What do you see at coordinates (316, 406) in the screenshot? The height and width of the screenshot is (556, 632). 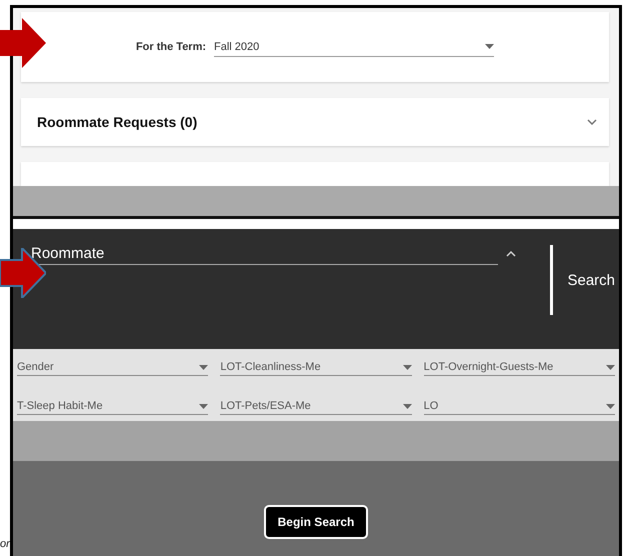 I see `select-field: LOT-Pets/ESA-Me` at bounding box center [316, 406].